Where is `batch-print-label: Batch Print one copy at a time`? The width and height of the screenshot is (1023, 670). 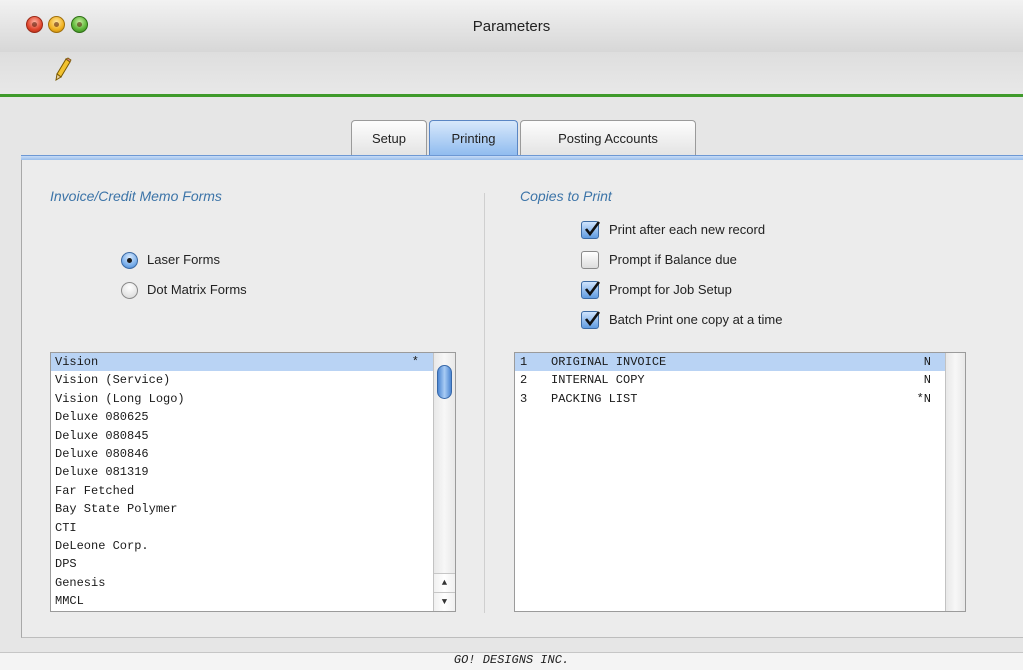
batch-print-label: Batch Print one copy at a time is located at coordinates (695, 319).